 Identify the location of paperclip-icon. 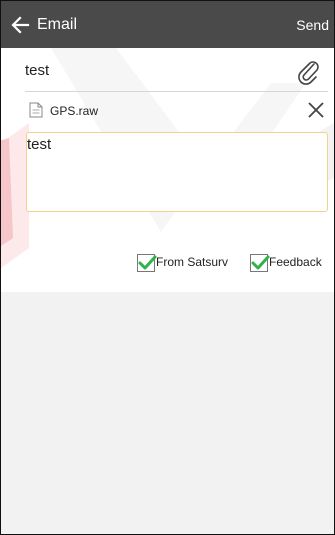
(308, 73).